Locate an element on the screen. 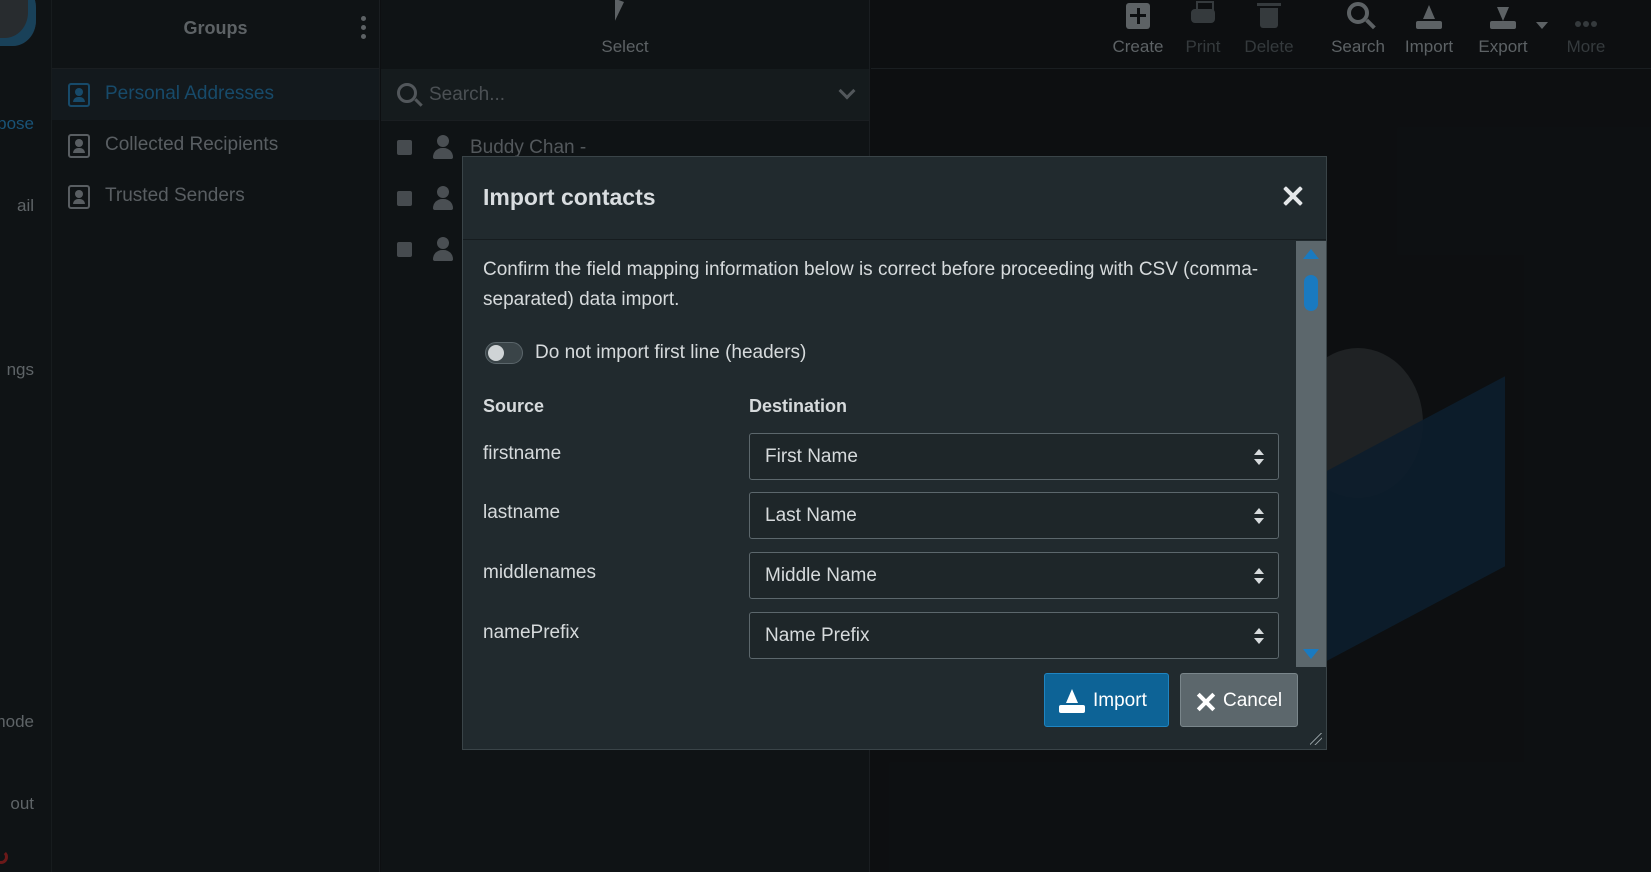 Image resolution: width=1651 pixels, height=872 pixels. destination-select: Name Prefix is located at coordinates (1014, 635).